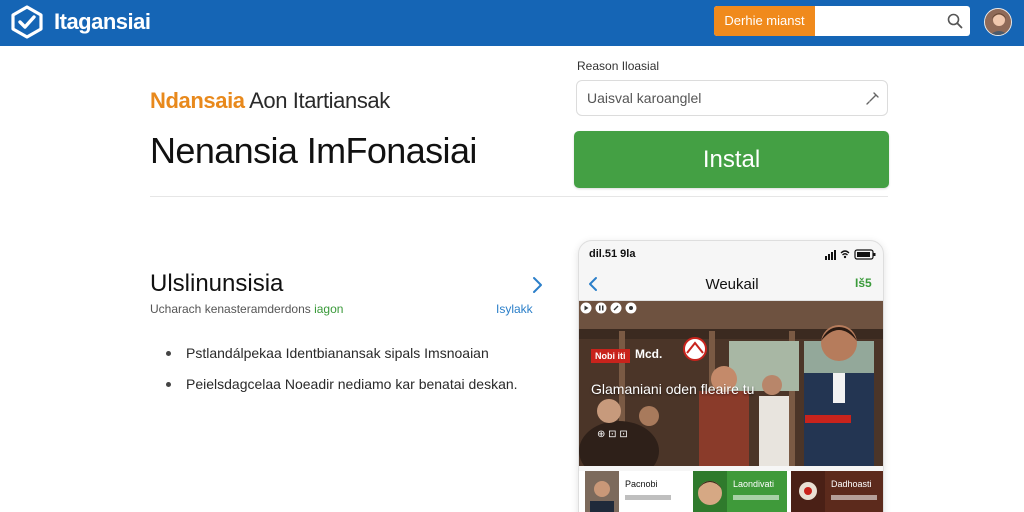 Image resolution: width=1024 pixels, height=512 pixels. Describe the element at coordinates (610, 356) in the screenshot. I see `news-badge: Nobi iti` at that location.